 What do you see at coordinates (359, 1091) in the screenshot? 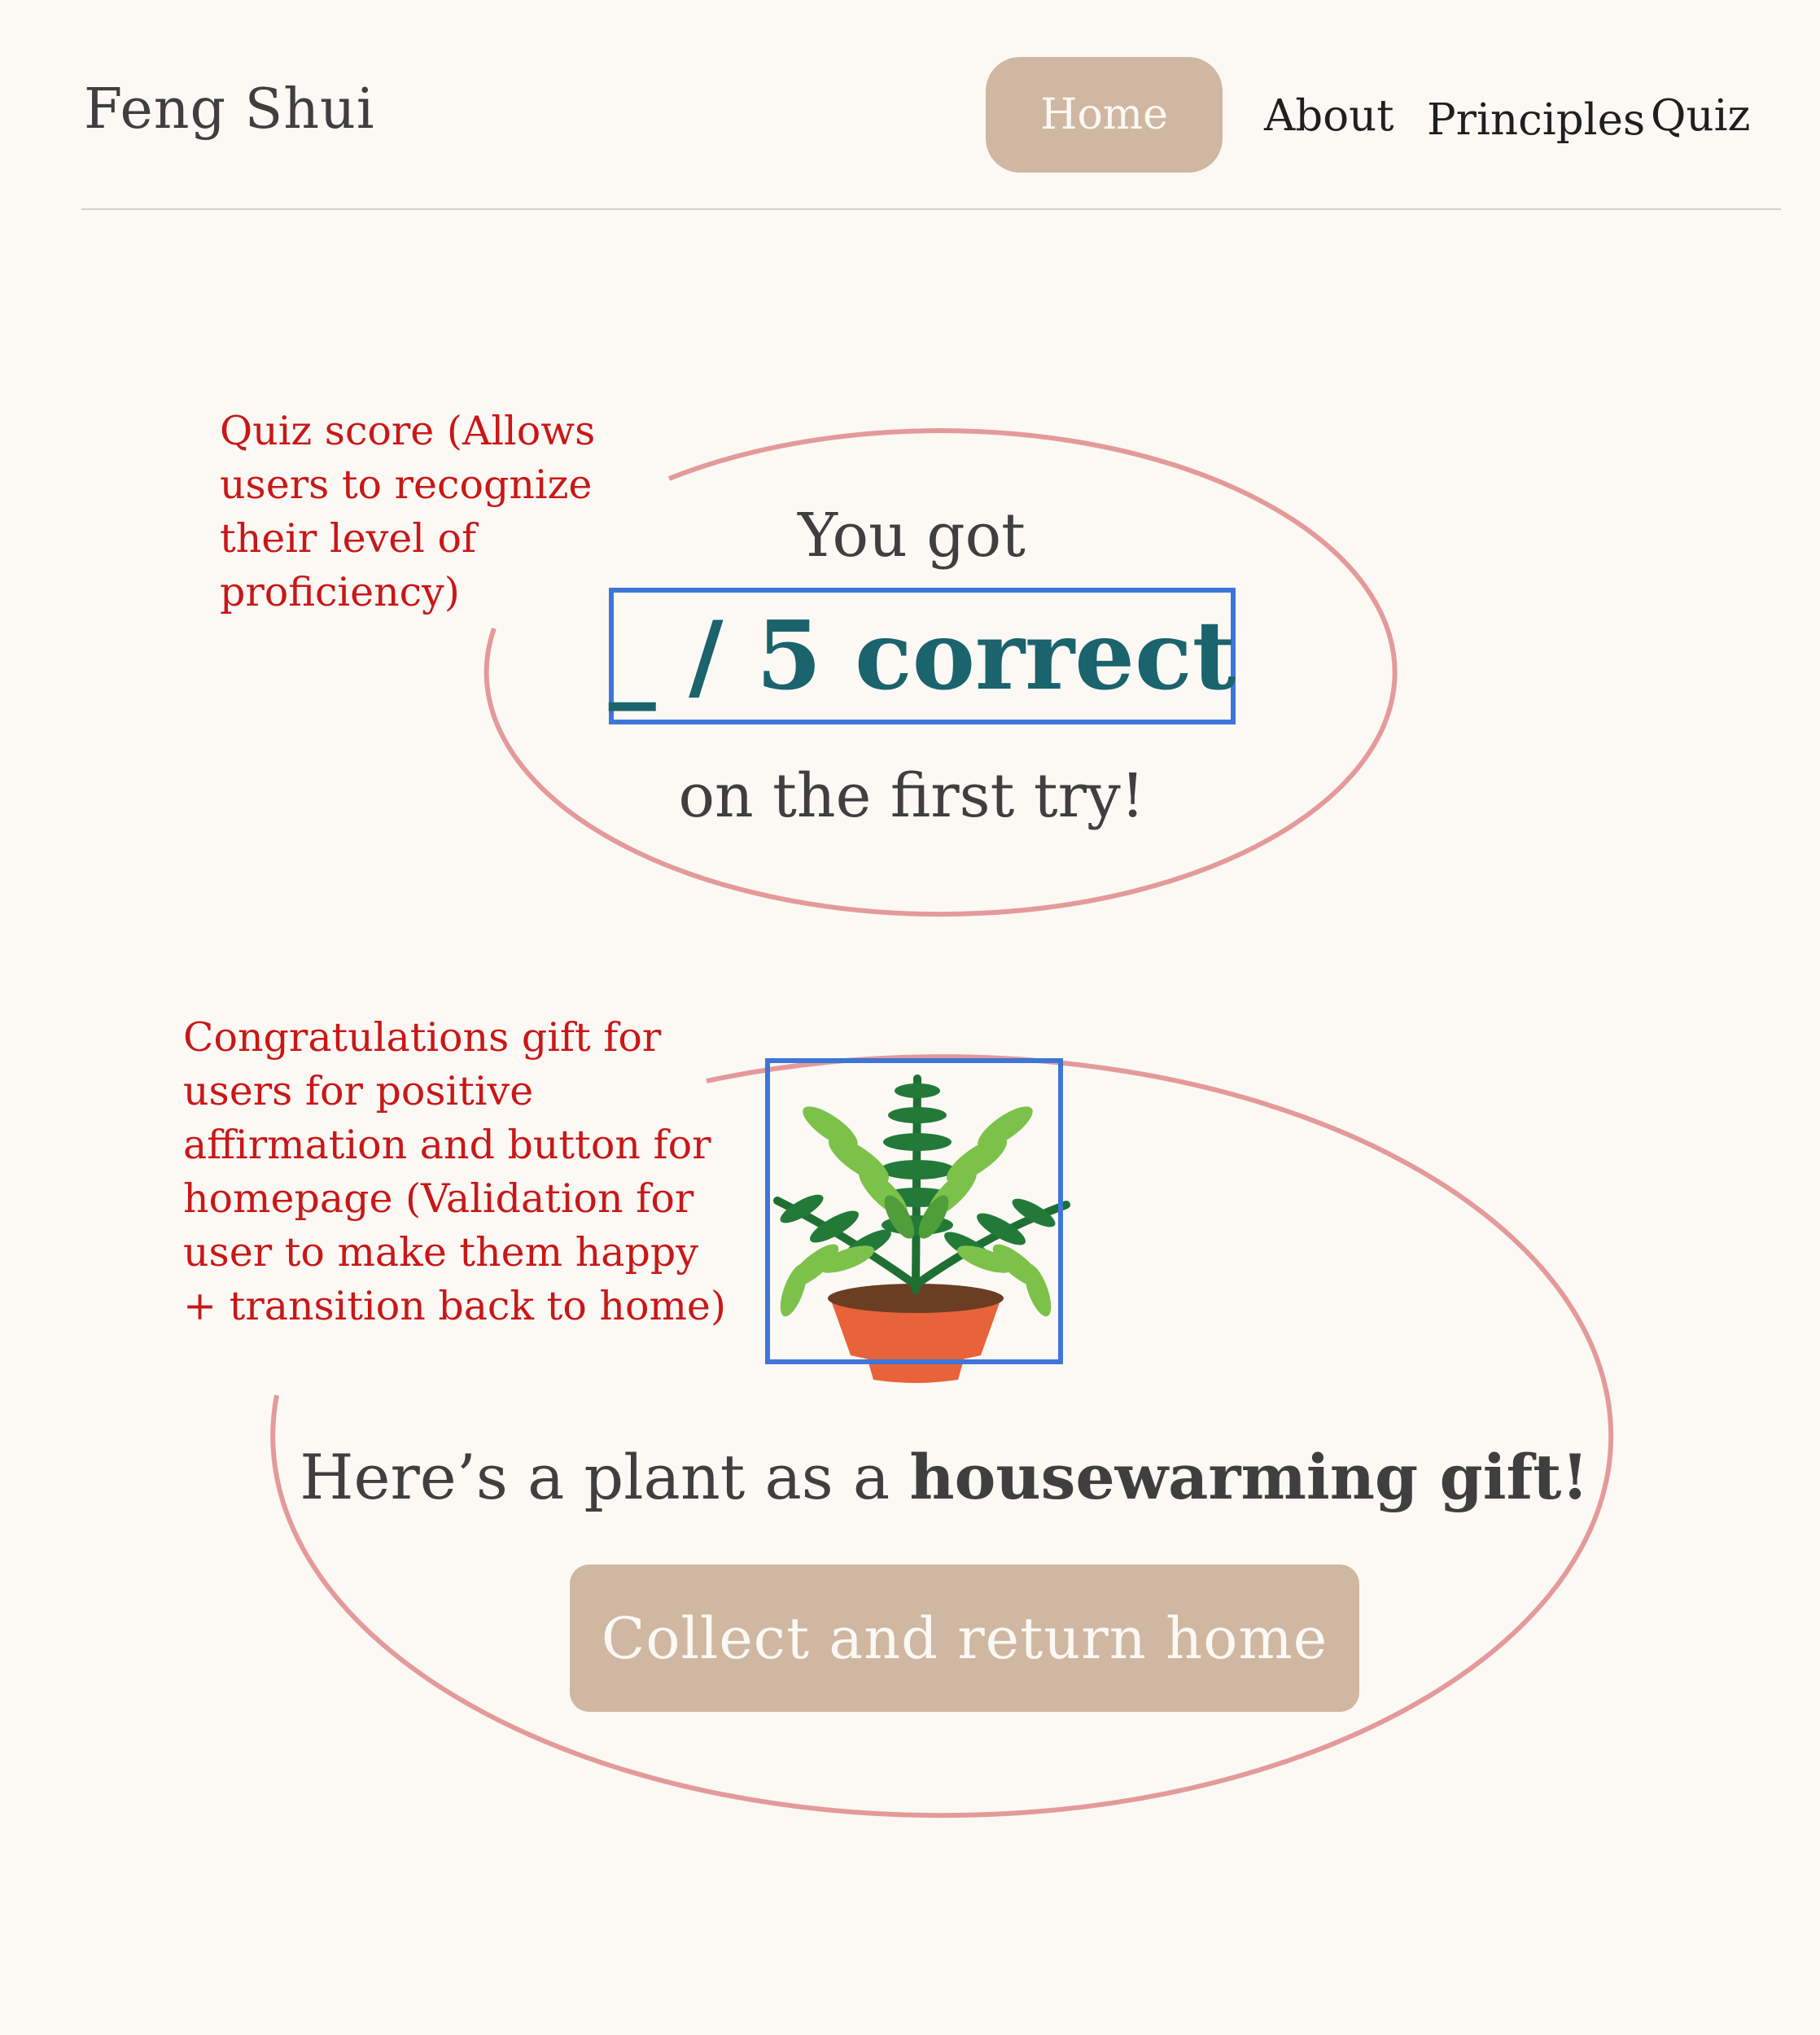
I see `note-line: users for positive` at bounding box center [359, 1091].